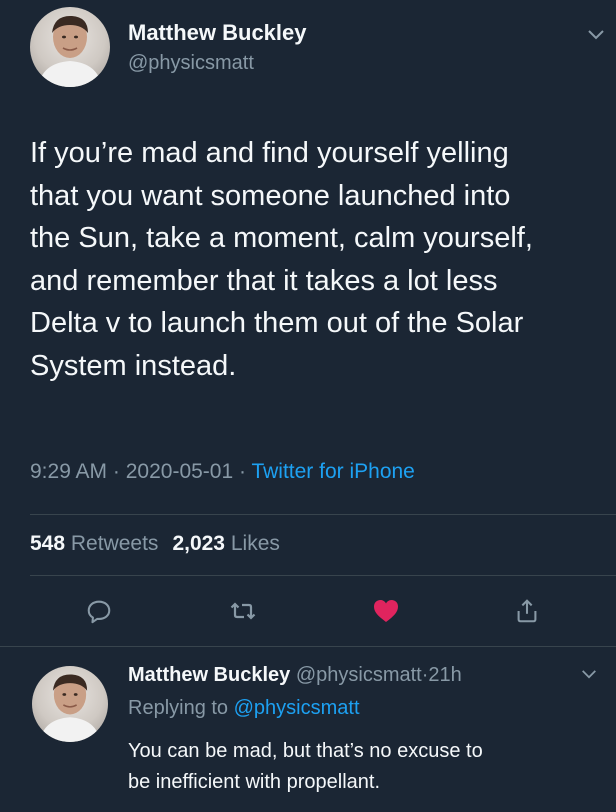 This screenshot has width=616, height=812. Describe the element at coordinates (178, 708) in the screenshot. I see `replying-to-label: Replying to` at that location.